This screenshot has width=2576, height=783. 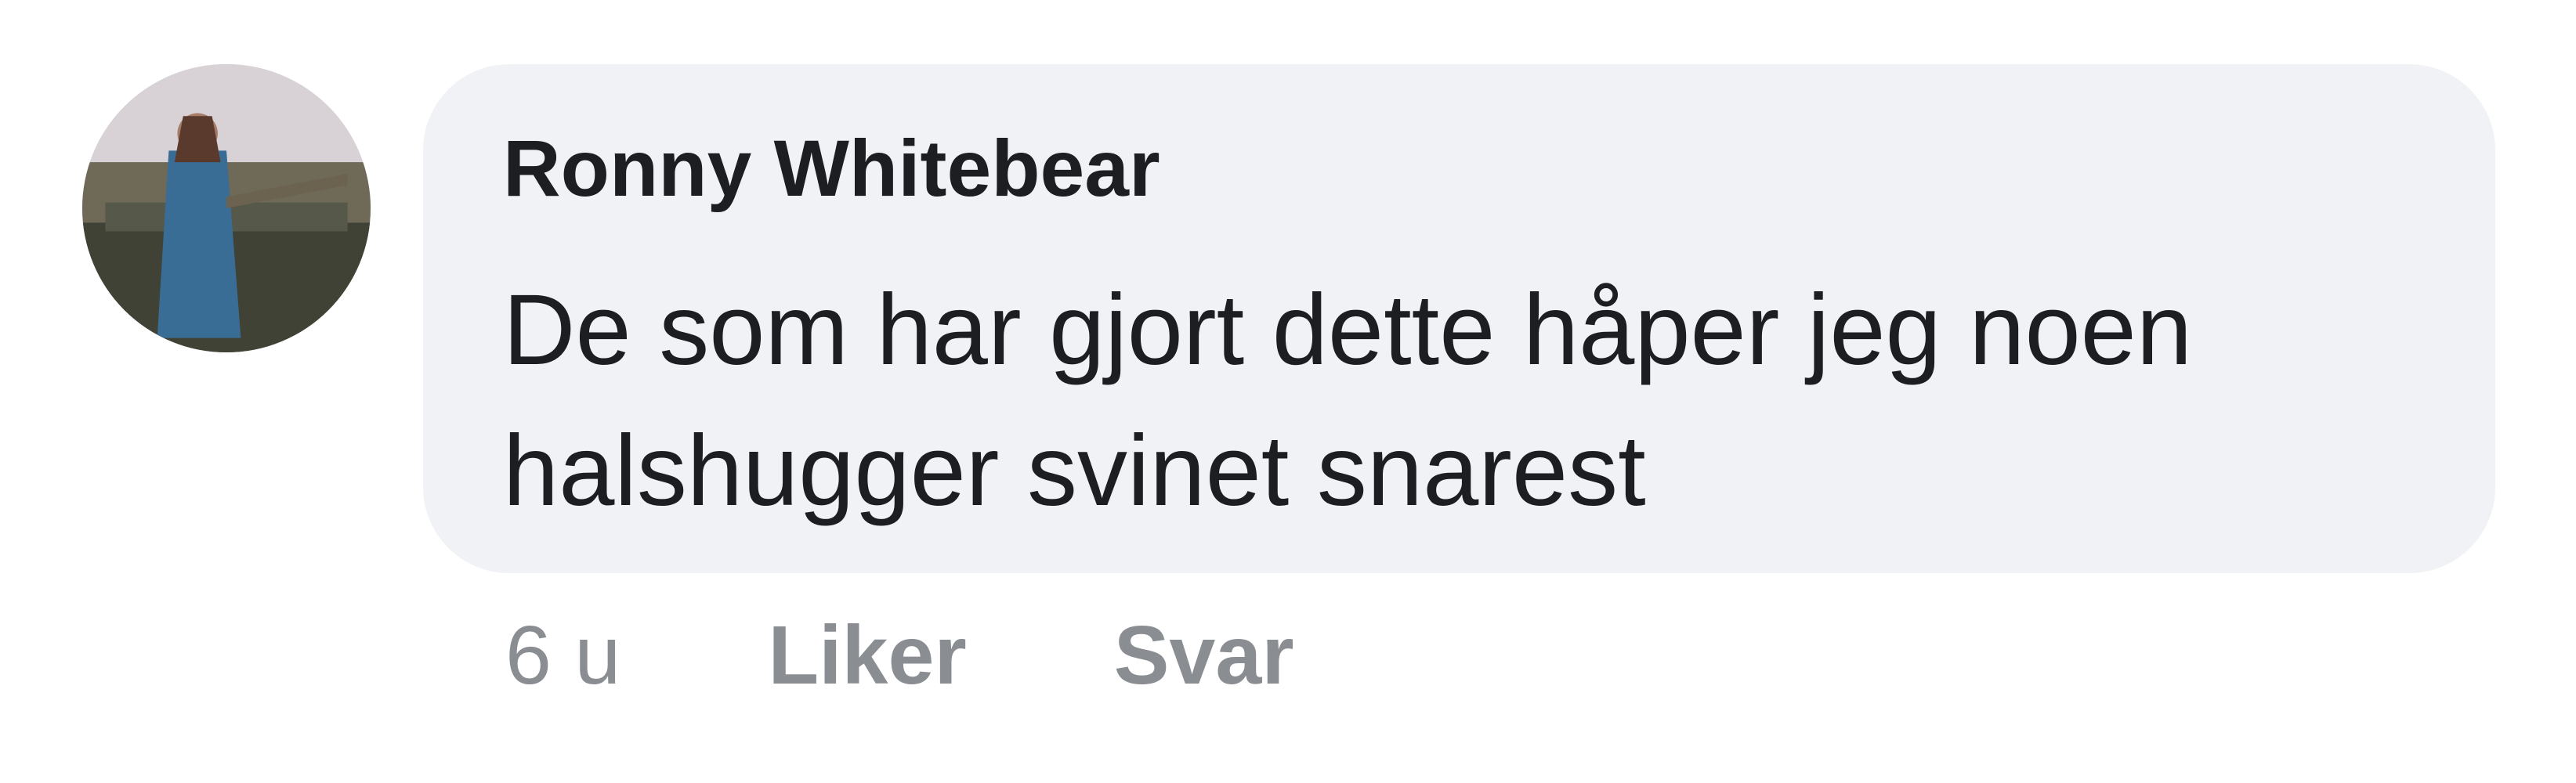 What do you see at coordinates (867, 655) in the screenshot?
I see `like-button: Liker` at bounding box center [867, 655].